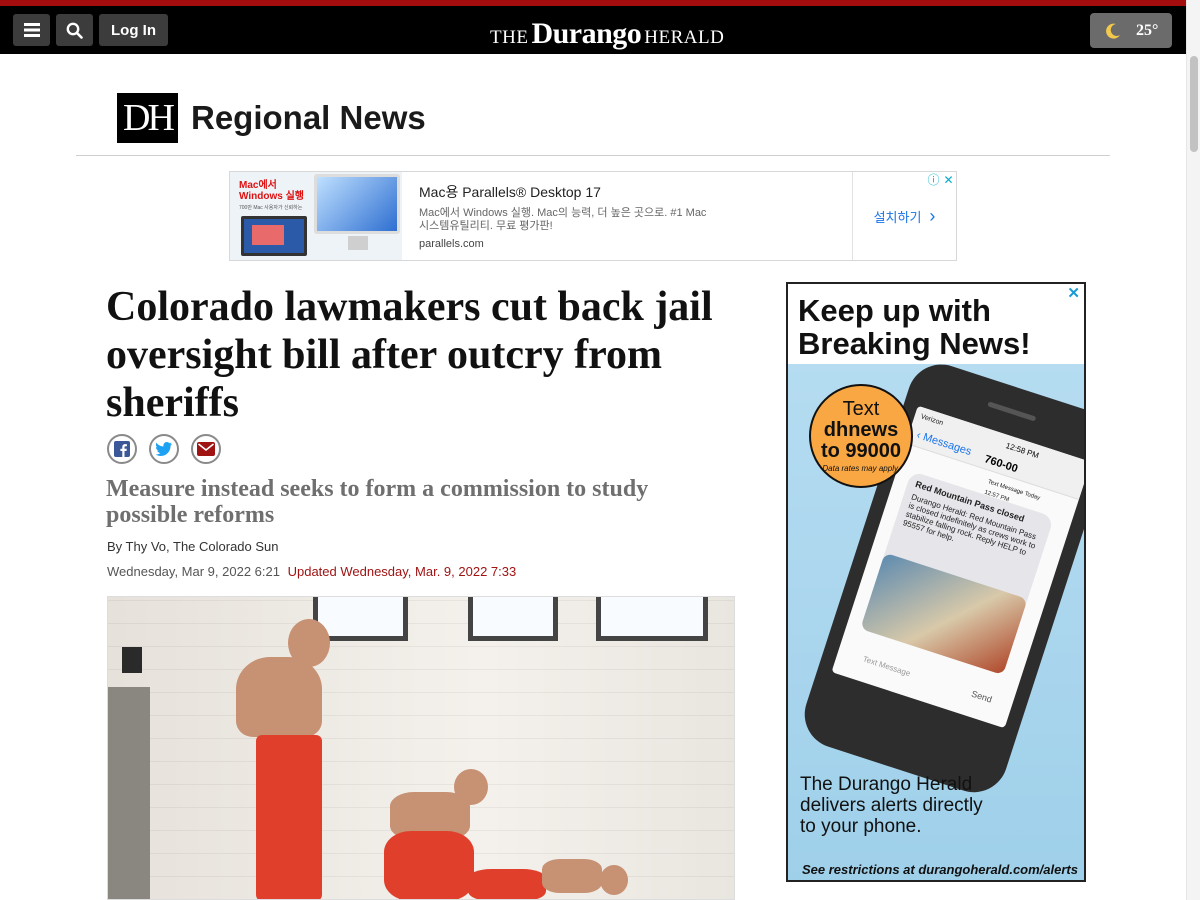 This screenshot has height=900, width=1200. What do you see at coordinates (982, 696) in the screenshot?
I see `phone-send-label: Send` at bounding box center [982, 696].